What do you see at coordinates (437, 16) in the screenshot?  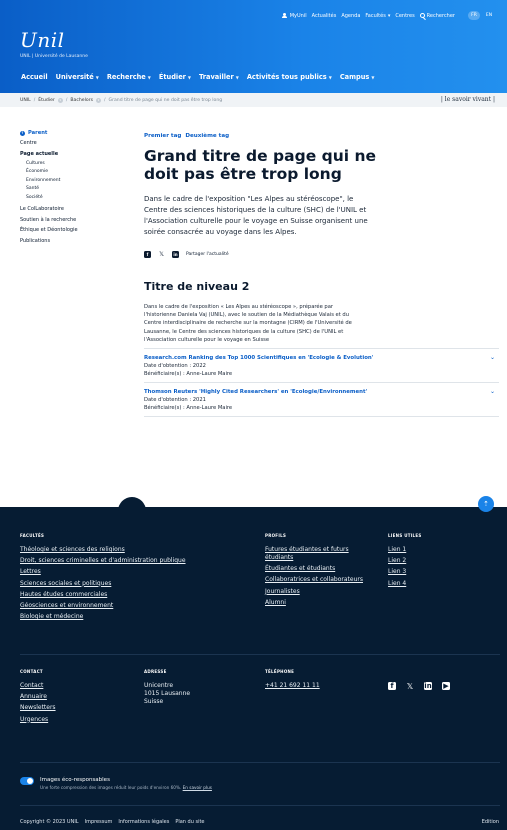 I see `search-button: Rechercher` at bounding box center [437, 16].